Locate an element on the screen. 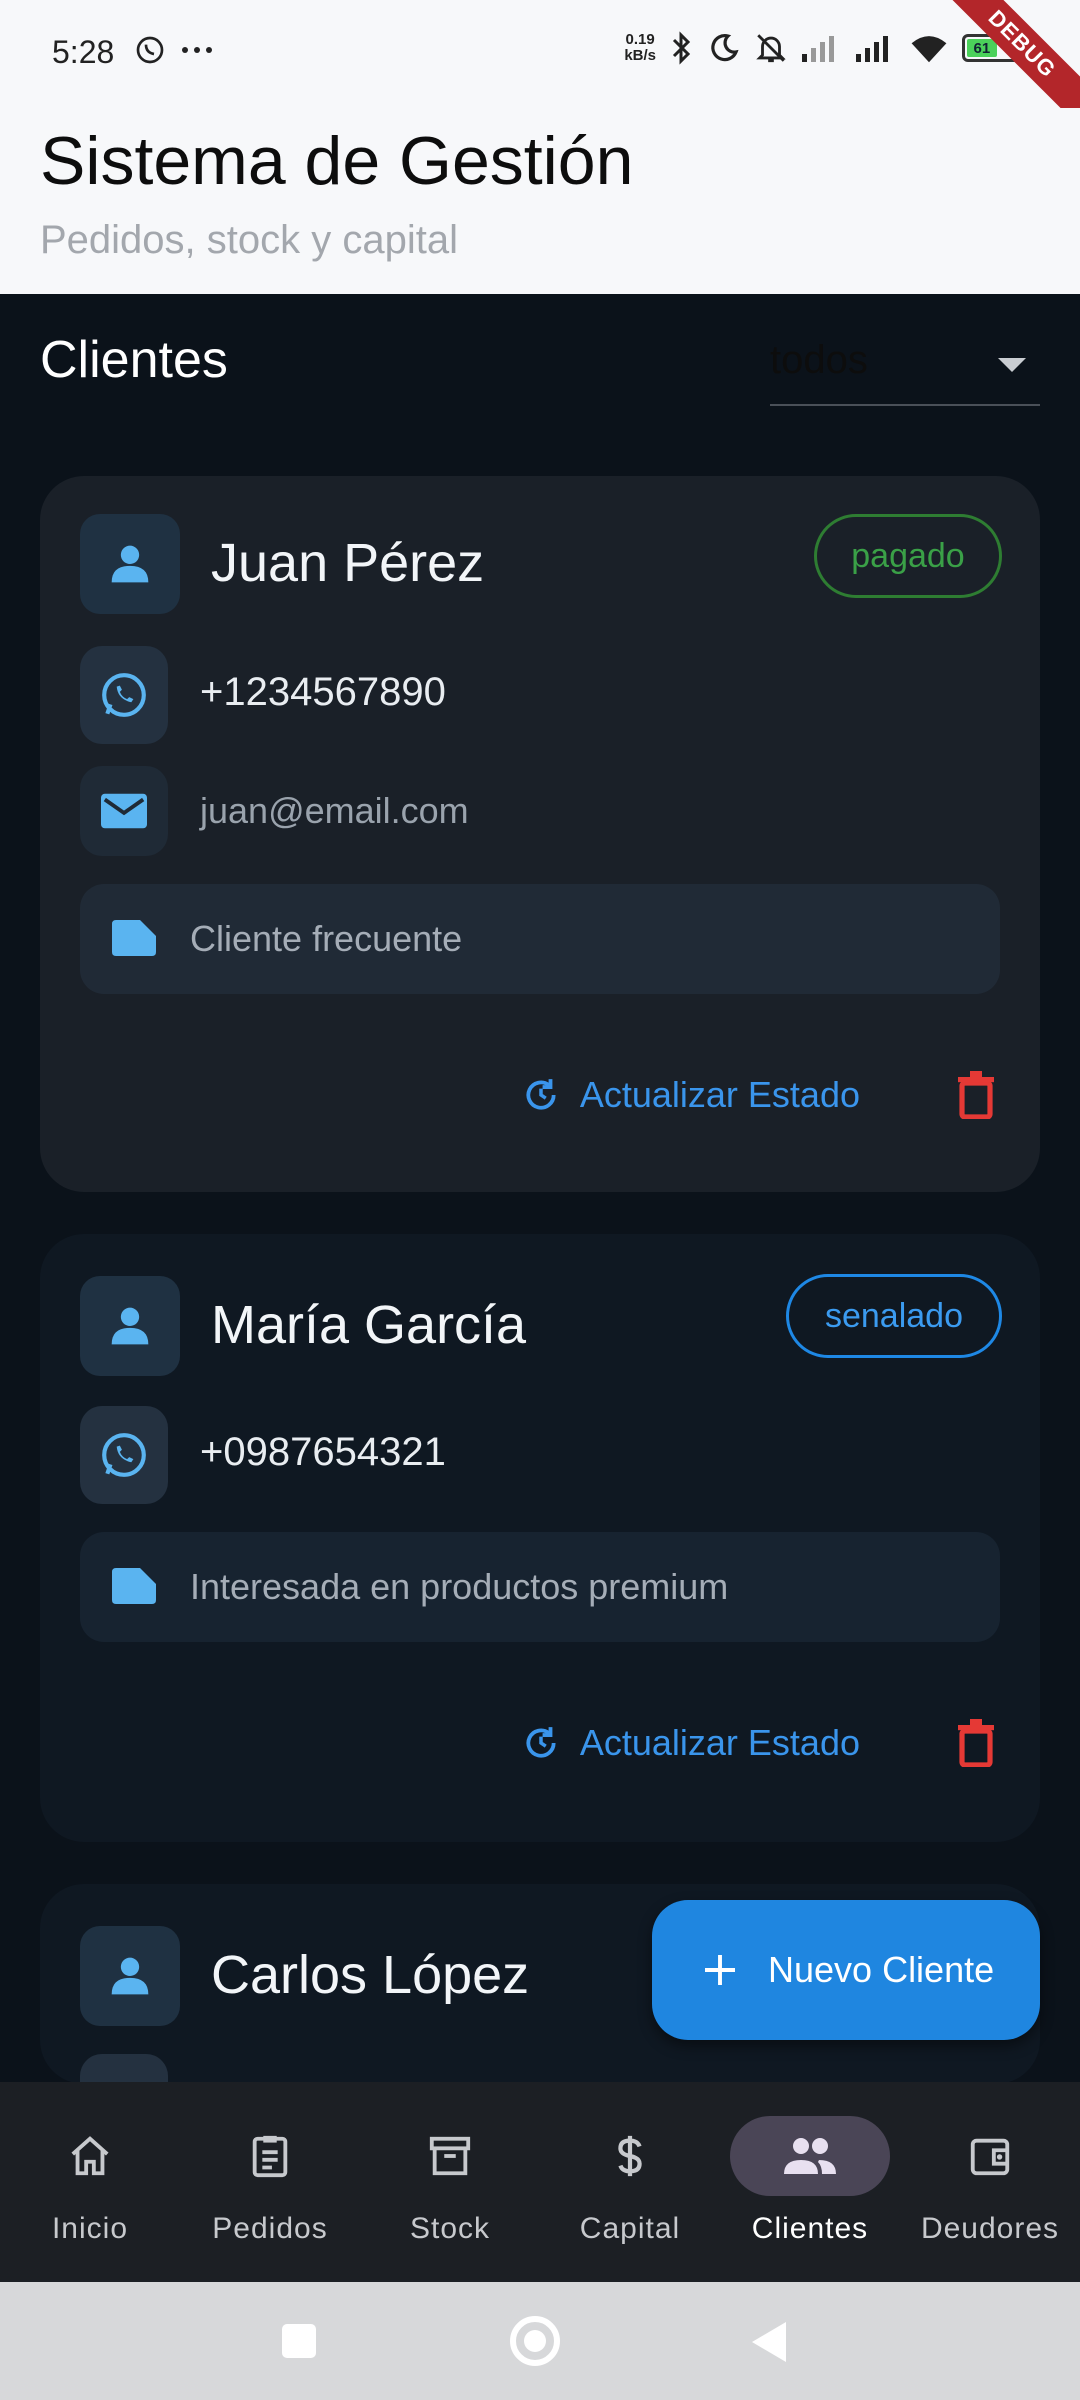  wallet-icon is located at coordinates (990, 2157).